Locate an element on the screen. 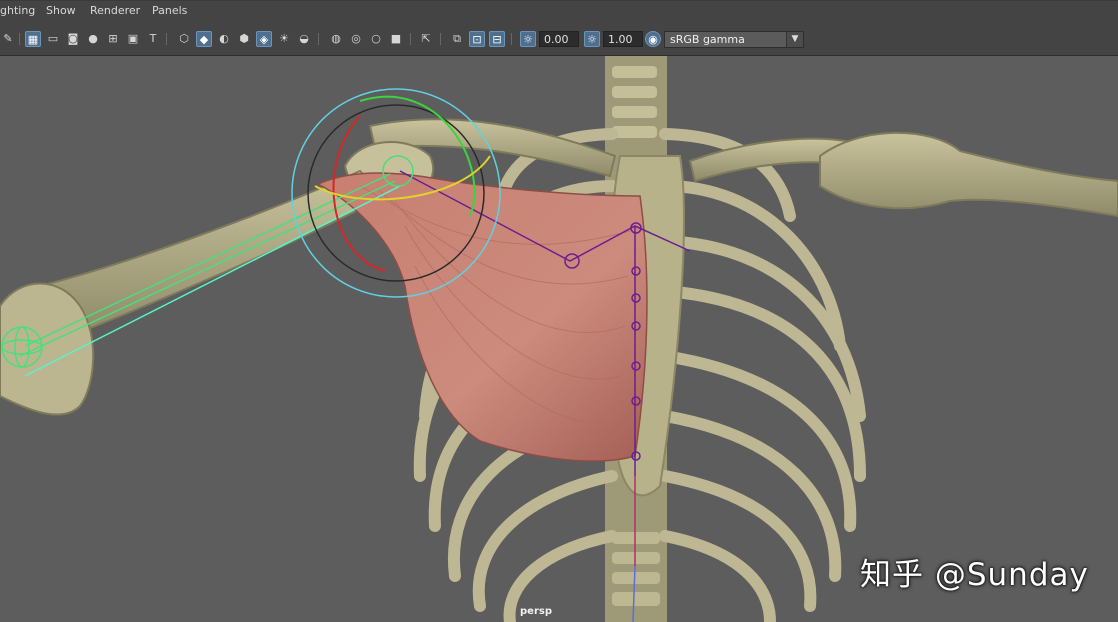  gamma-toggle-icon: ☼ is located at coordinates (592, 39).